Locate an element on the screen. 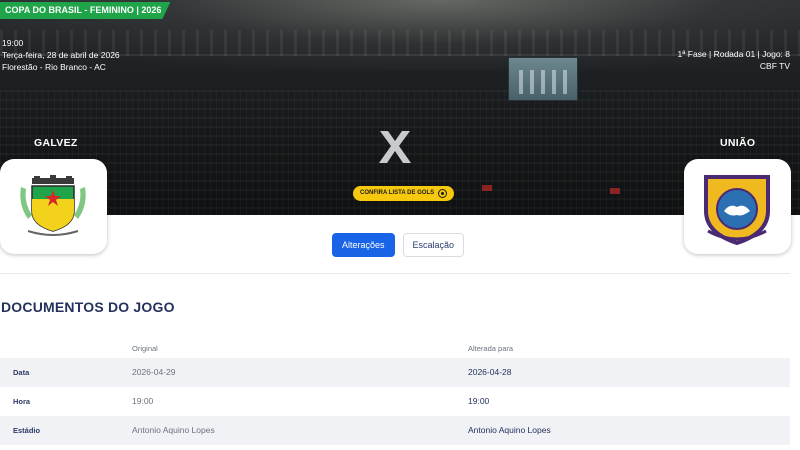 This screenshot has height=450, width=800. row-changed: 19:00 is located at coordinates (479, 401).